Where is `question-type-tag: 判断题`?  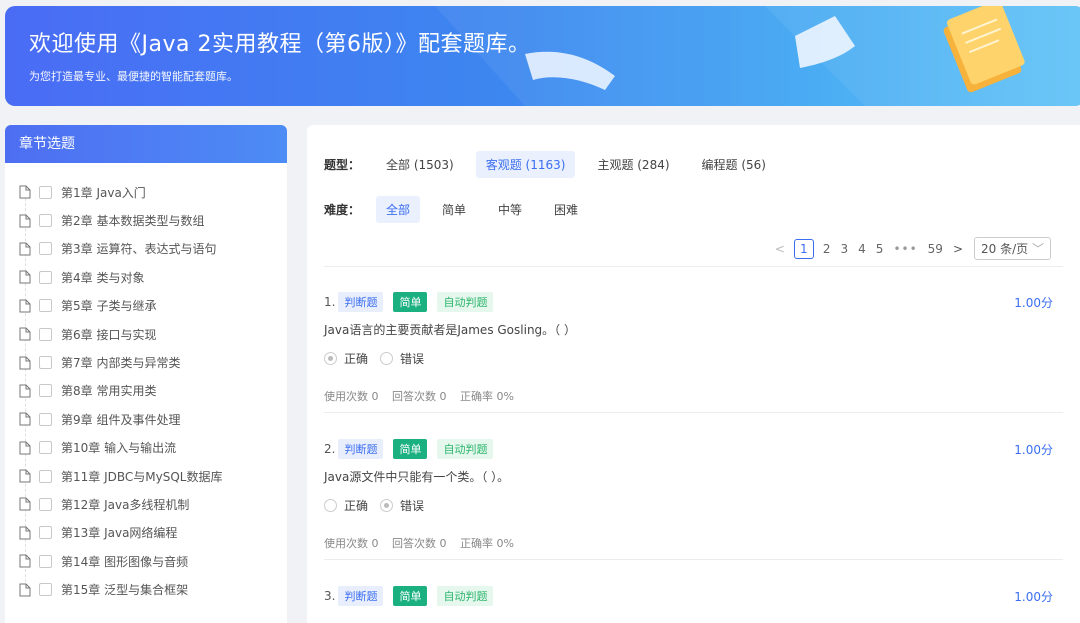
question-type-tag: 判断题 is located at coordinates (361, 449).